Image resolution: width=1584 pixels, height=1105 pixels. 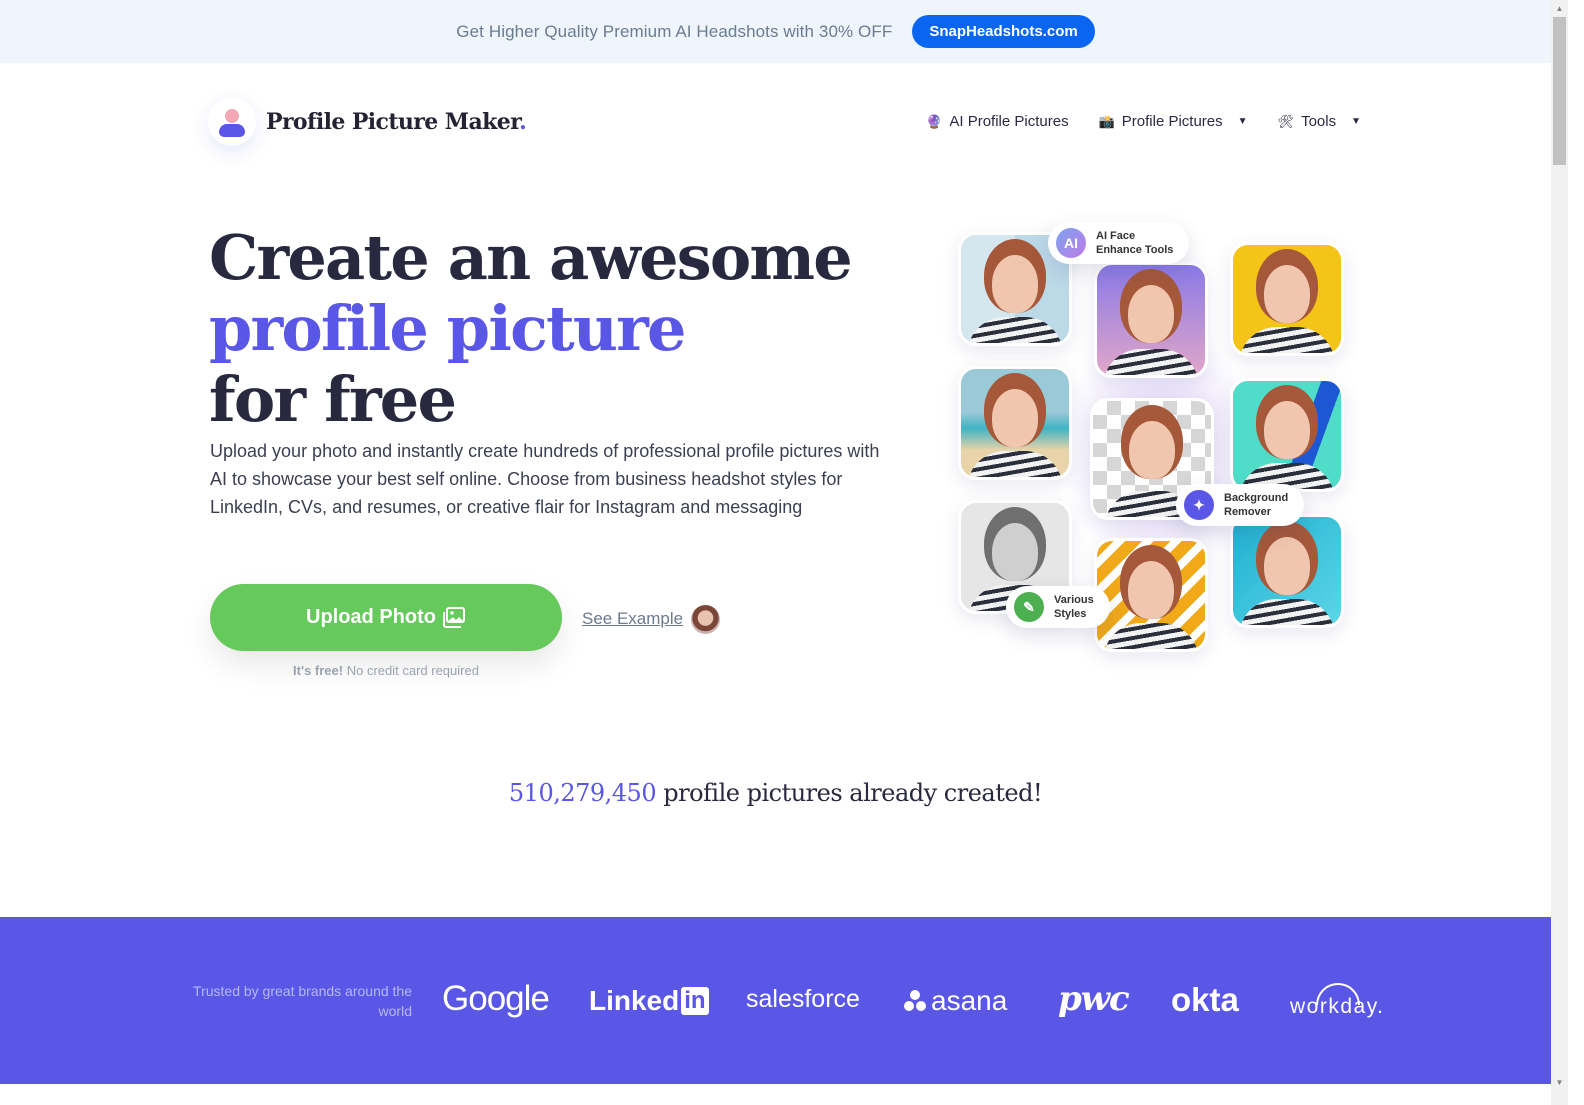 I want to click on photo-tile-pattern, so click(x=1151, y=595).